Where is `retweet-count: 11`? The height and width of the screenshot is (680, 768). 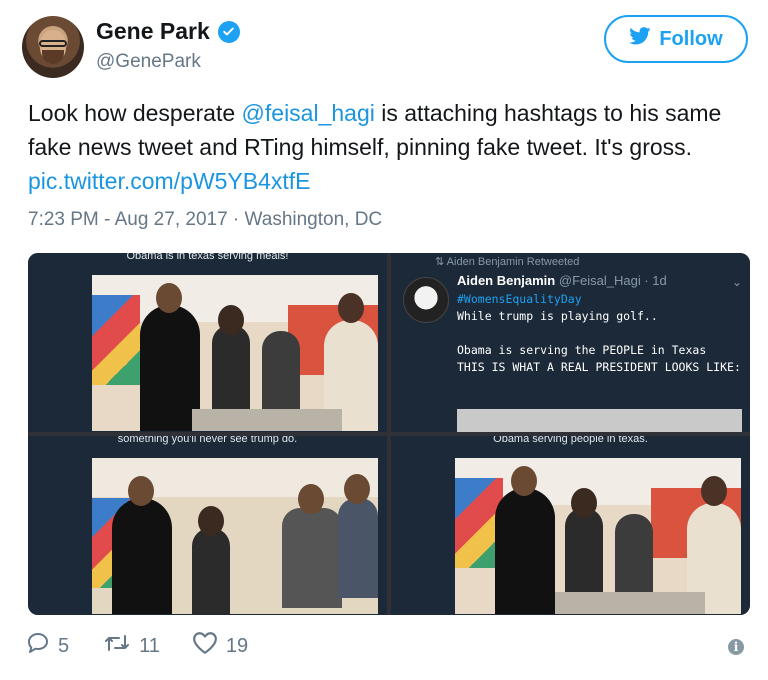 retweet-count: 11 is located at coordinates (149, 645).